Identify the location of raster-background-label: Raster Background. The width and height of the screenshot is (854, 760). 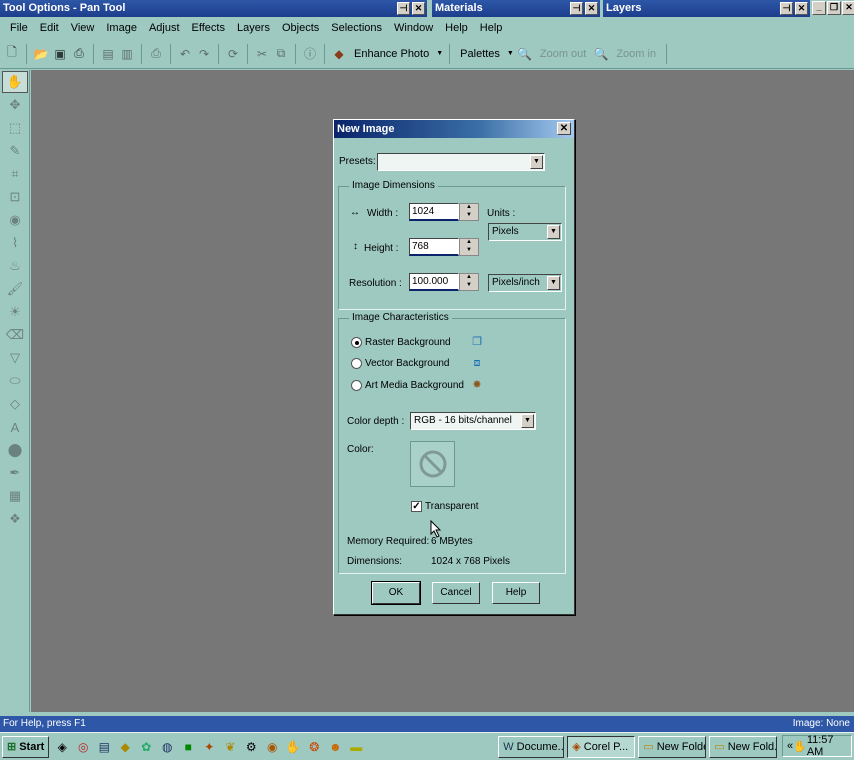
(408, 342).